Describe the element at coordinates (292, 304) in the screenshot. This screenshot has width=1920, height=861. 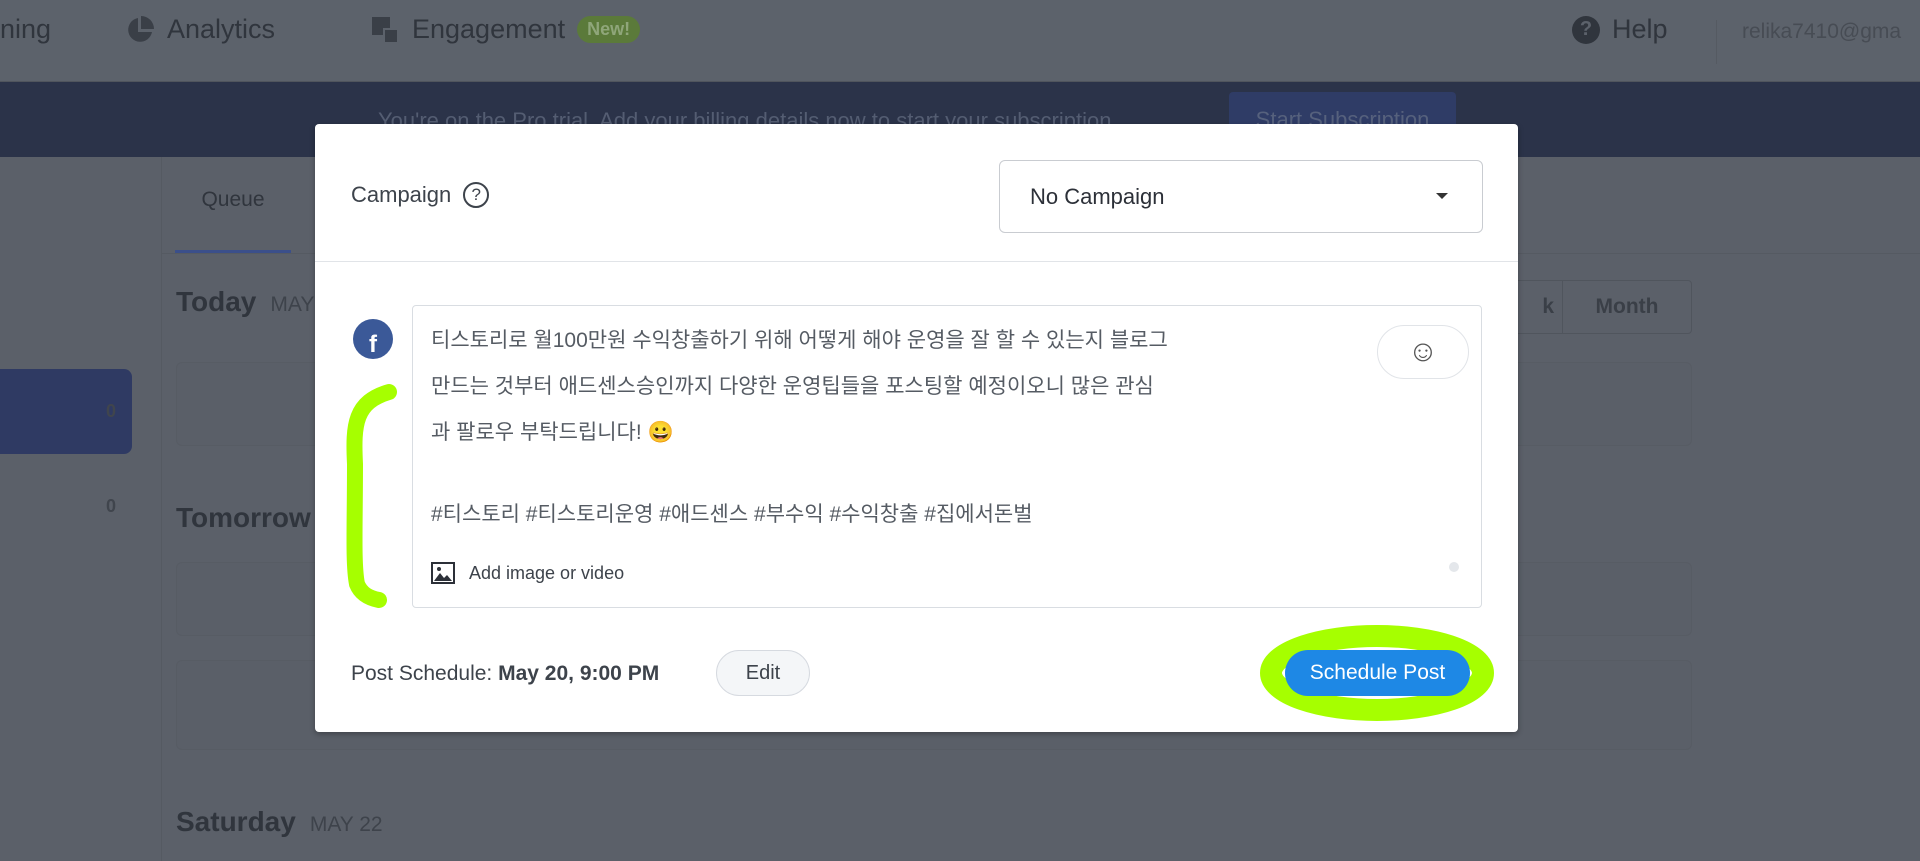
I see `day-date: MAY` at that location.